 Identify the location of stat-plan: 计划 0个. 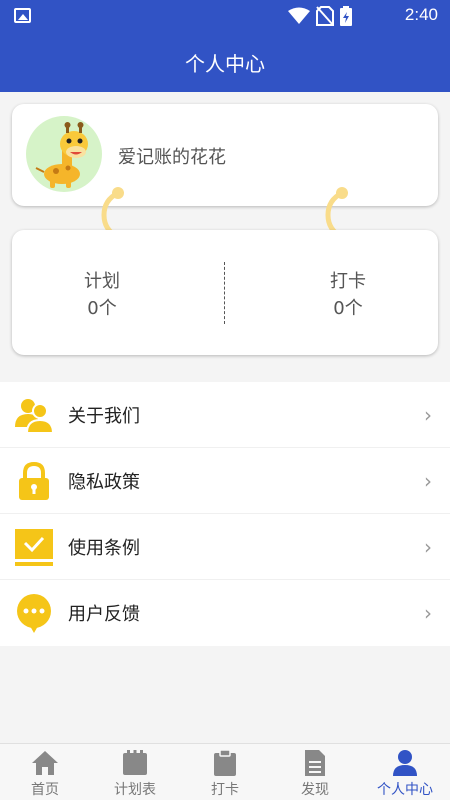
(102, 295).